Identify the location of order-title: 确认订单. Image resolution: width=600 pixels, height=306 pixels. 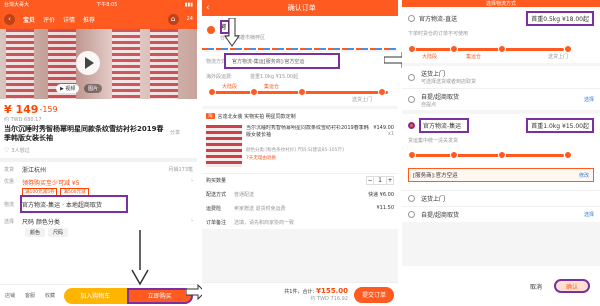
(301, 8).